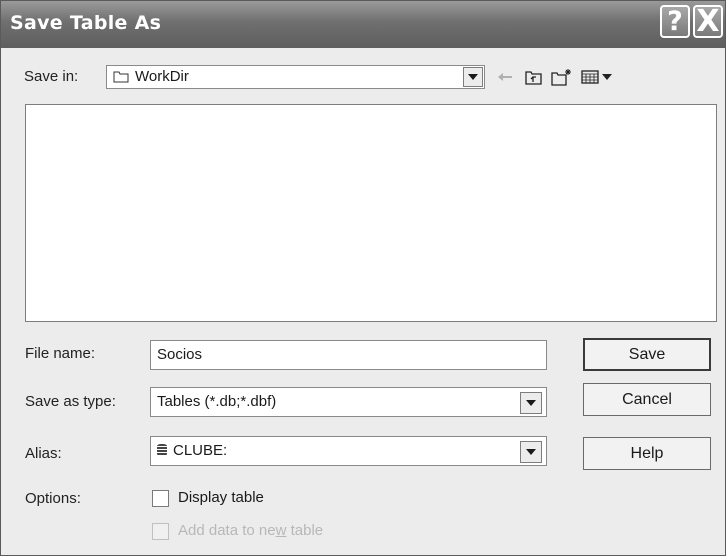 The width and height of the screenshot is (726, 556). What do you see at coordinates (162, 76) in the screenshot?
I see `save-in-value: WorkDir` at bounding box center [162, 76].